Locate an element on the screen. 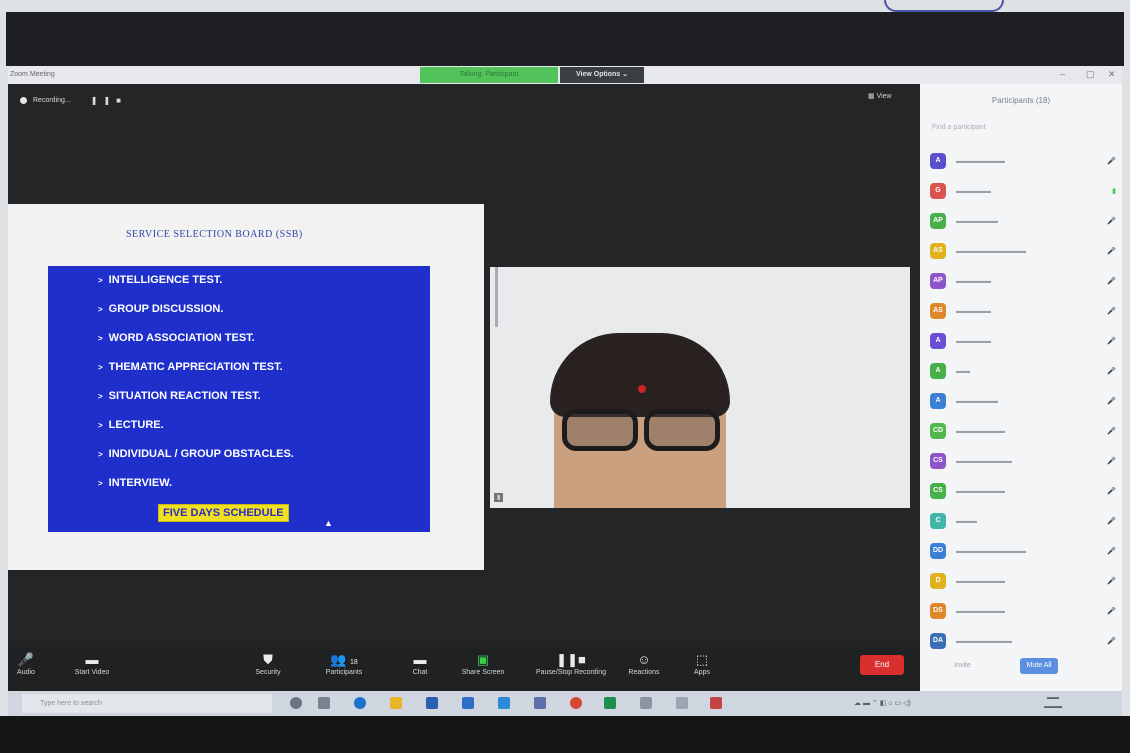 The height and width of the screenshot is (753, 1130). invite-button: Invite is located at coordinates (962, 665).